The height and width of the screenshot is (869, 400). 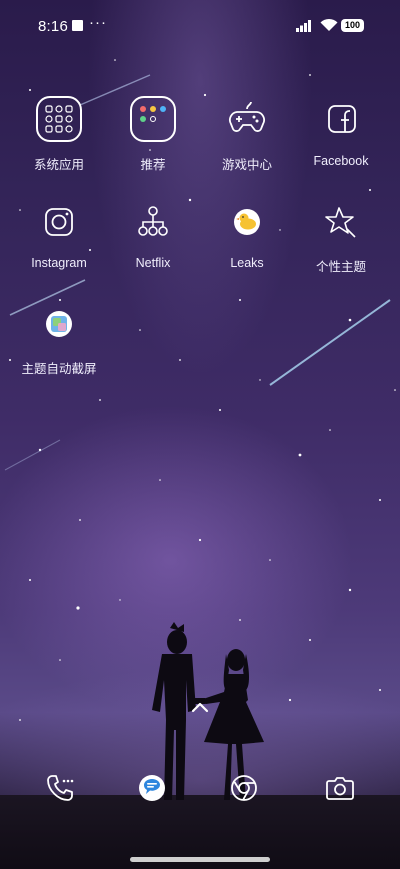 What do you see at coordinates (98, 22) in the screenshot?
I see `more-notifications-icon: ···` at bounding box center [98, 22].